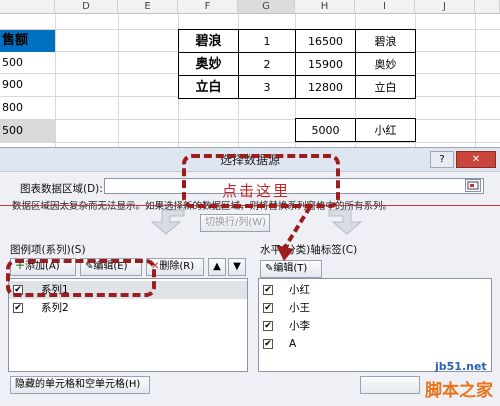  I want to click on move-up-button: ▲, so click(217, 267).